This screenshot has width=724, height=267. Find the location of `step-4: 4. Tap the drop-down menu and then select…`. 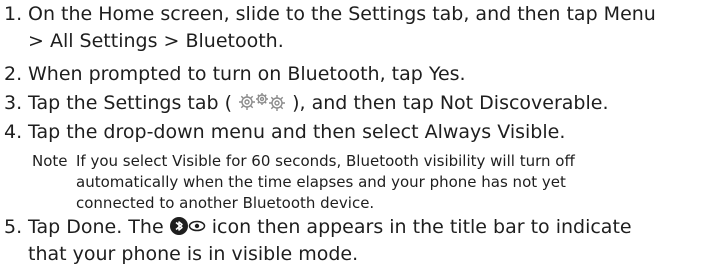

step-4: 4. Tap the drop-down menu and then select… is located at coordinates (284, 132).